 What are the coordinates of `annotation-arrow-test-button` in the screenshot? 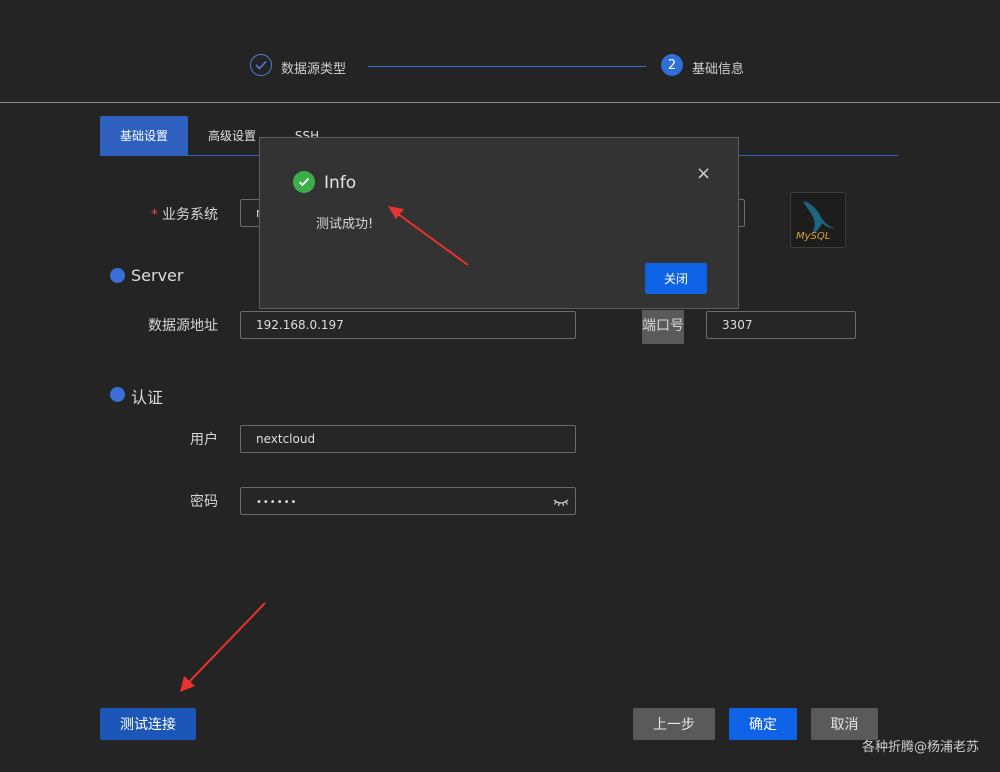 It's located at (223, 647).